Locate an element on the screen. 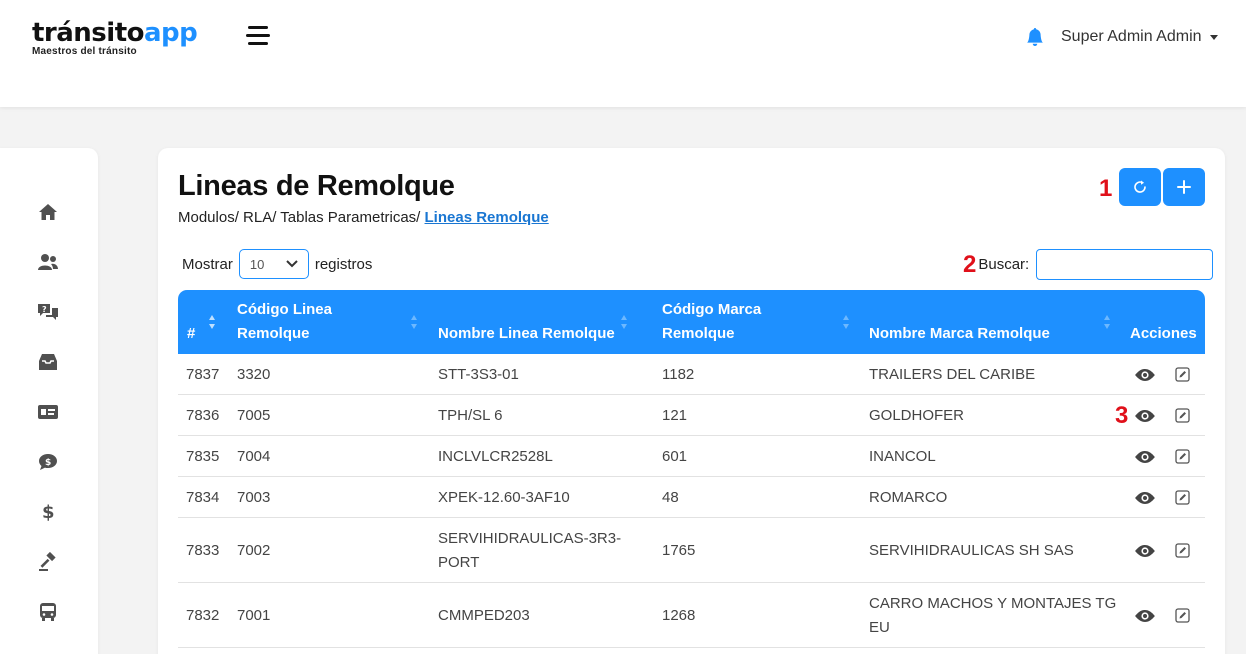 The image size is (1246, 654). col-header-code: Código Linea Remolque is located at coordinates (312, 322).